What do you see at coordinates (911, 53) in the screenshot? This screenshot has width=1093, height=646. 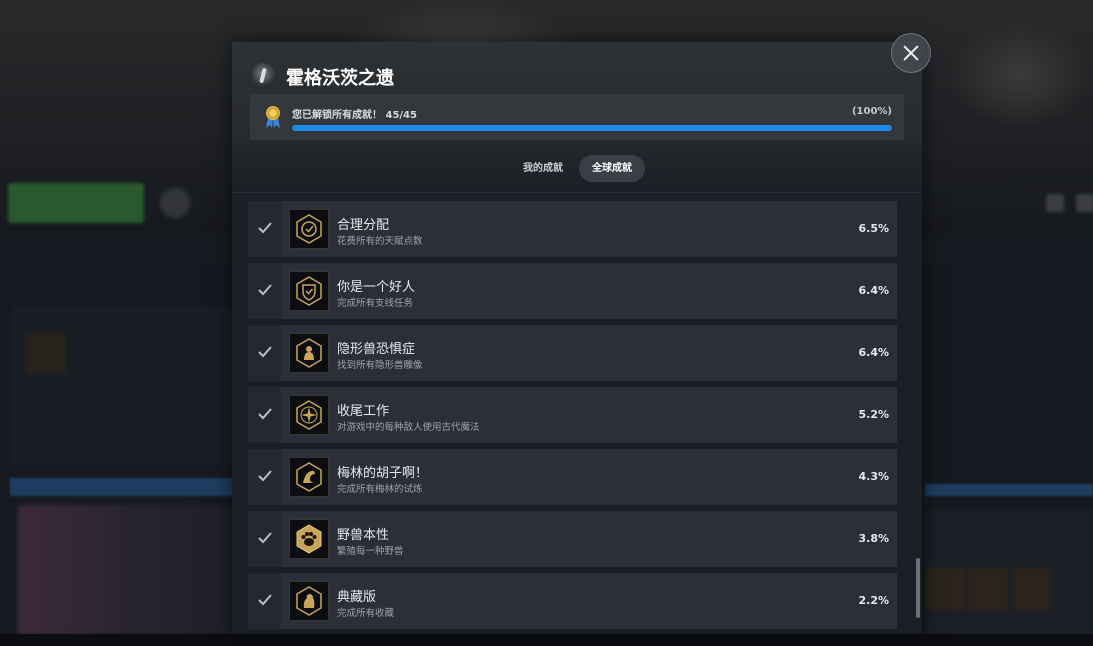 I see `close-button` at bounding box center [911, 53].